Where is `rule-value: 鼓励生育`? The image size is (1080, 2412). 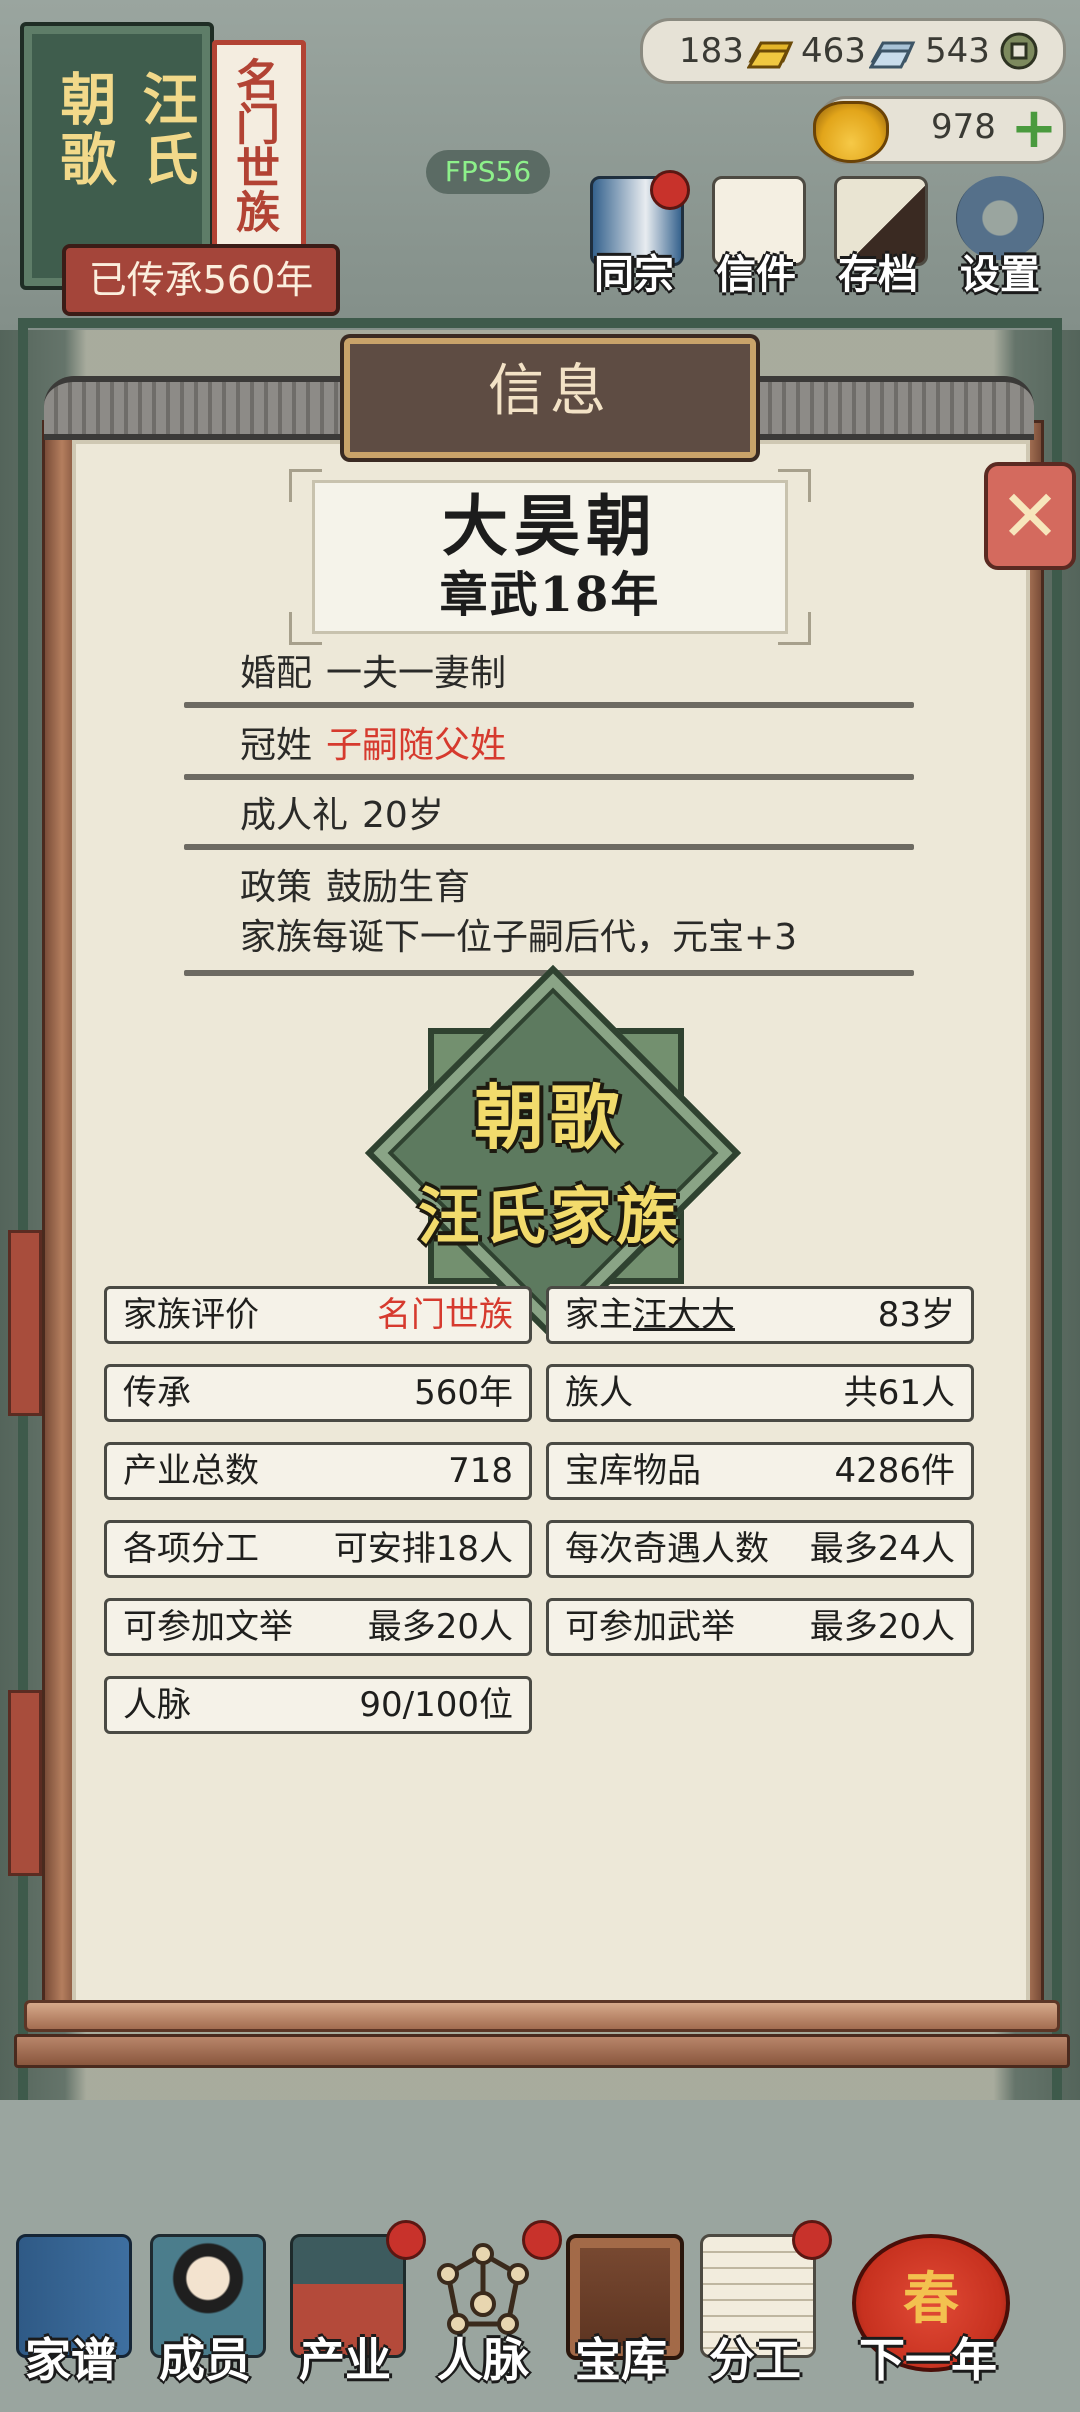 rule-value: 鼓励生育 is located at coordinates (398, 887).